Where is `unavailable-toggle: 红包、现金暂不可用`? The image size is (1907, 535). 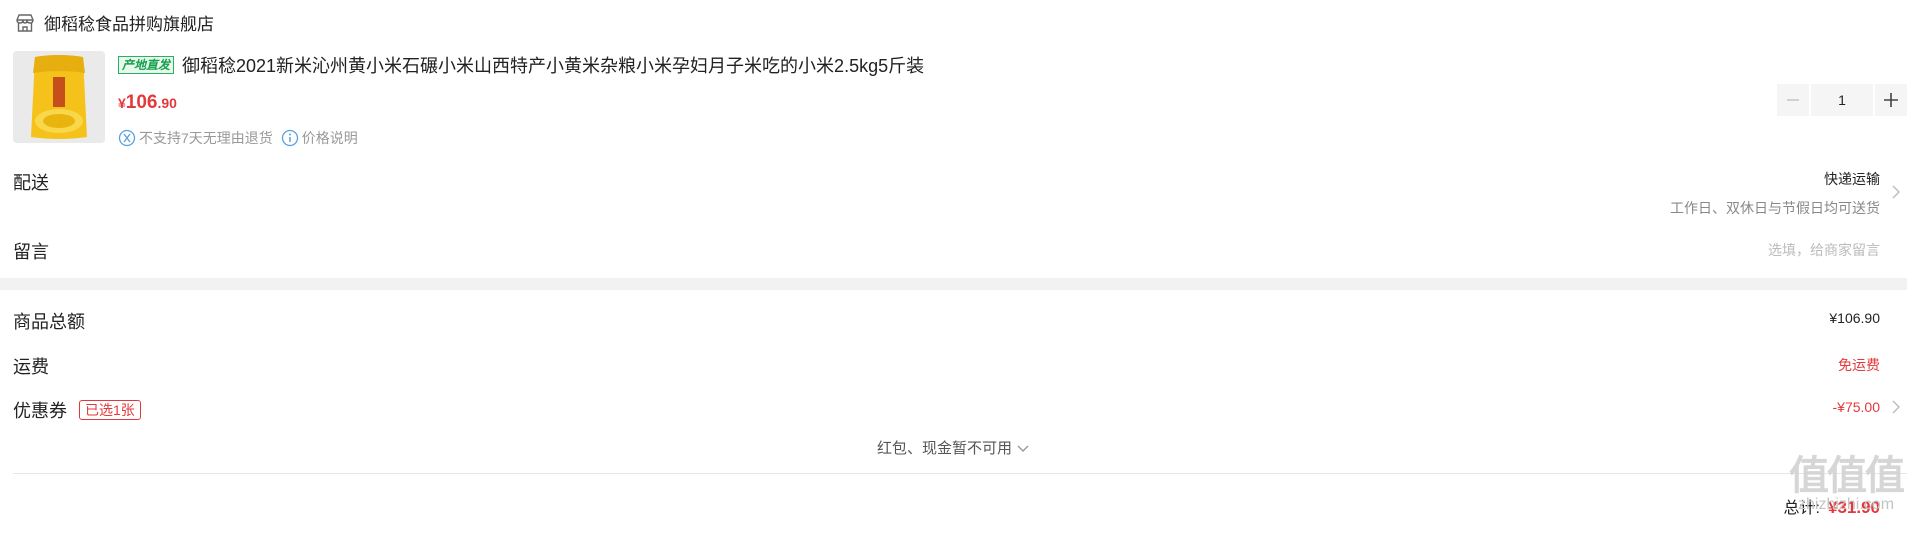 unavailable-toggle: 红包、现金暂不可用 is located at coordinates (953, 447).